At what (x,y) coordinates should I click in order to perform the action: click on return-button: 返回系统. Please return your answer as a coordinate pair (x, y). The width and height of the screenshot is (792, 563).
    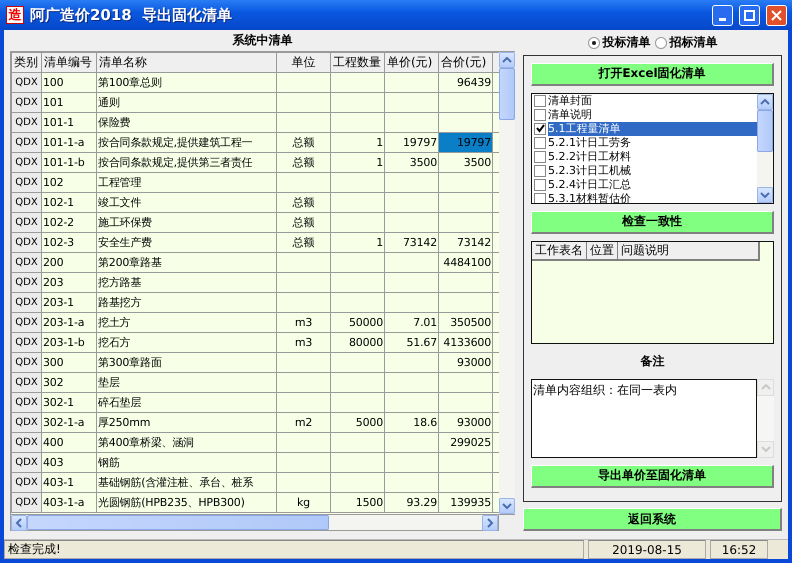
    Looking at the image, I should click on (652, 519).